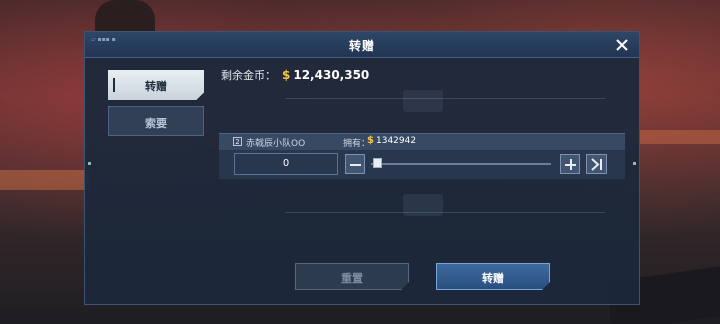 The image size is (720, 324). Describe the element at coordinates (596, 164) in the screenshot. I see `max-button` at that location.